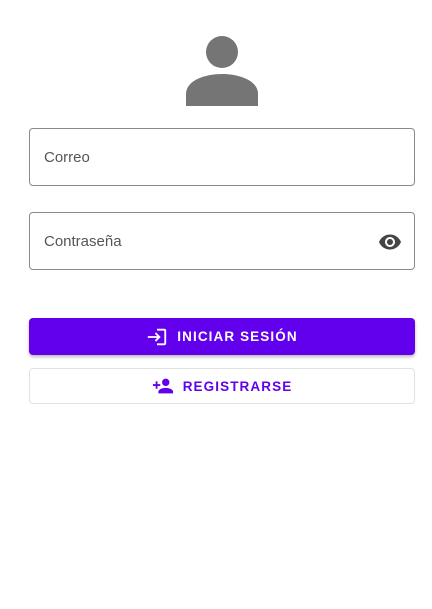  I want to click on register-button: REGISTRARSE, so click(222, 386).